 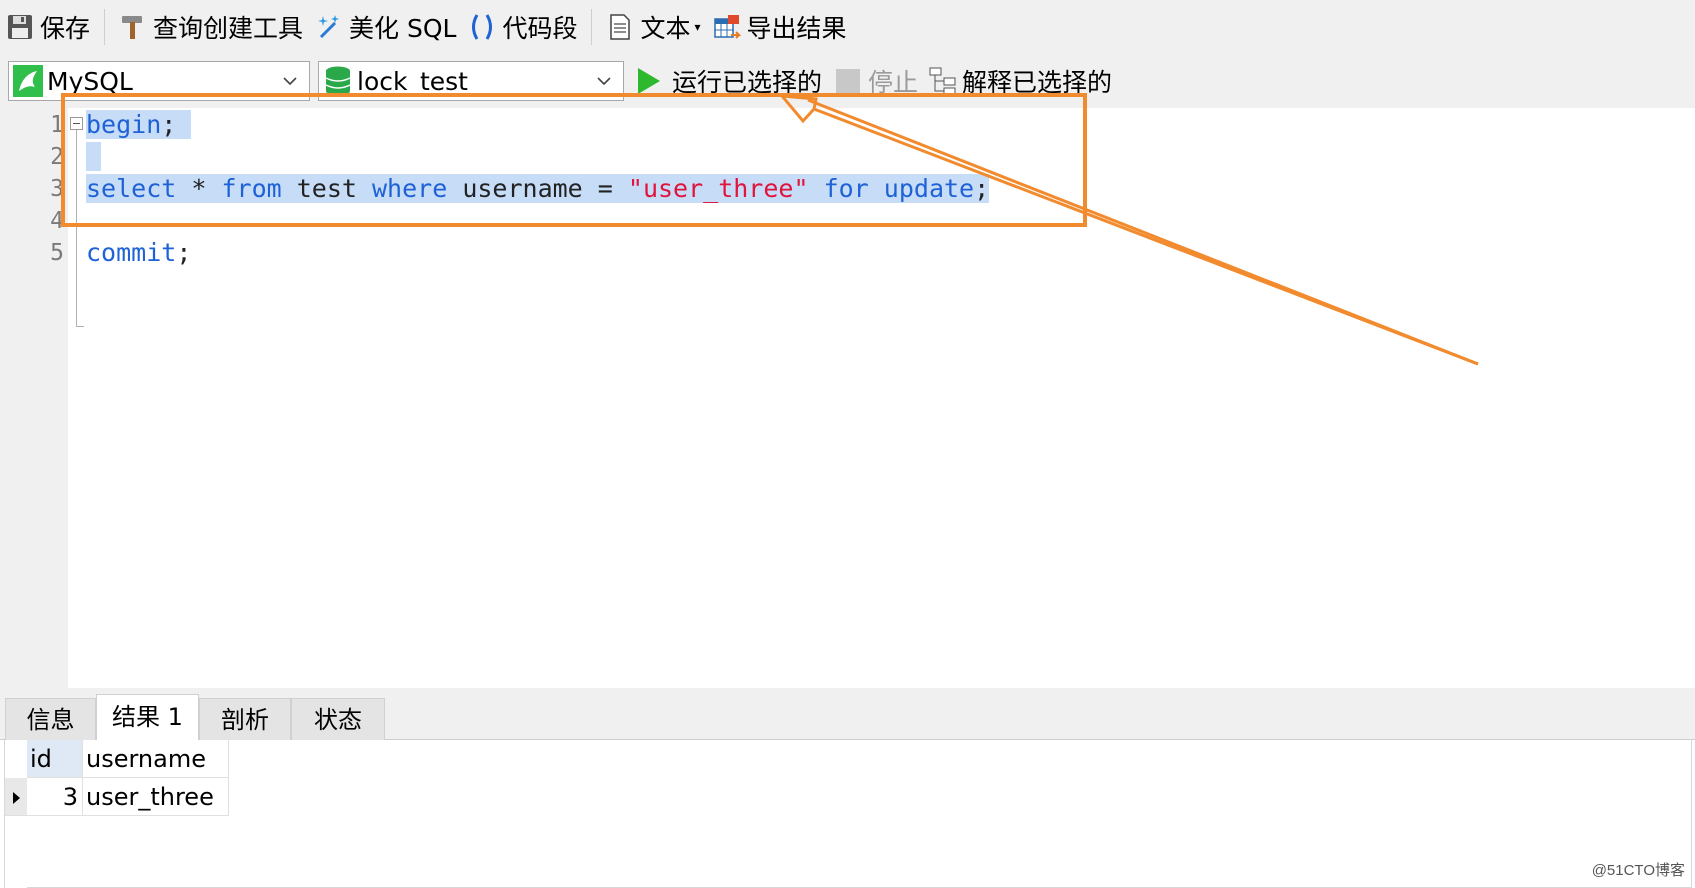 I want to click on code-token-keyword: from, so click(x=251, y=188).